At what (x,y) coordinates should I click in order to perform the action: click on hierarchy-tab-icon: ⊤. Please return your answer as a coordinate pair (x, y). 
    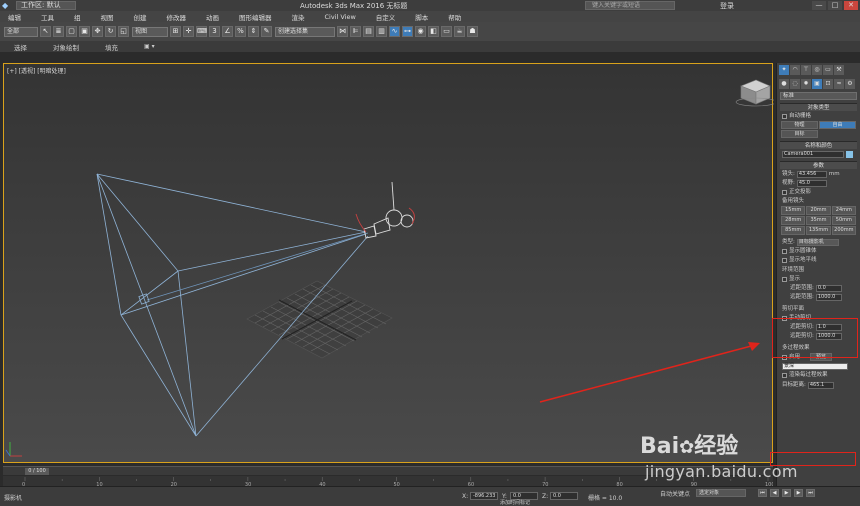
    Looking at the image, I should click on (806, 70).